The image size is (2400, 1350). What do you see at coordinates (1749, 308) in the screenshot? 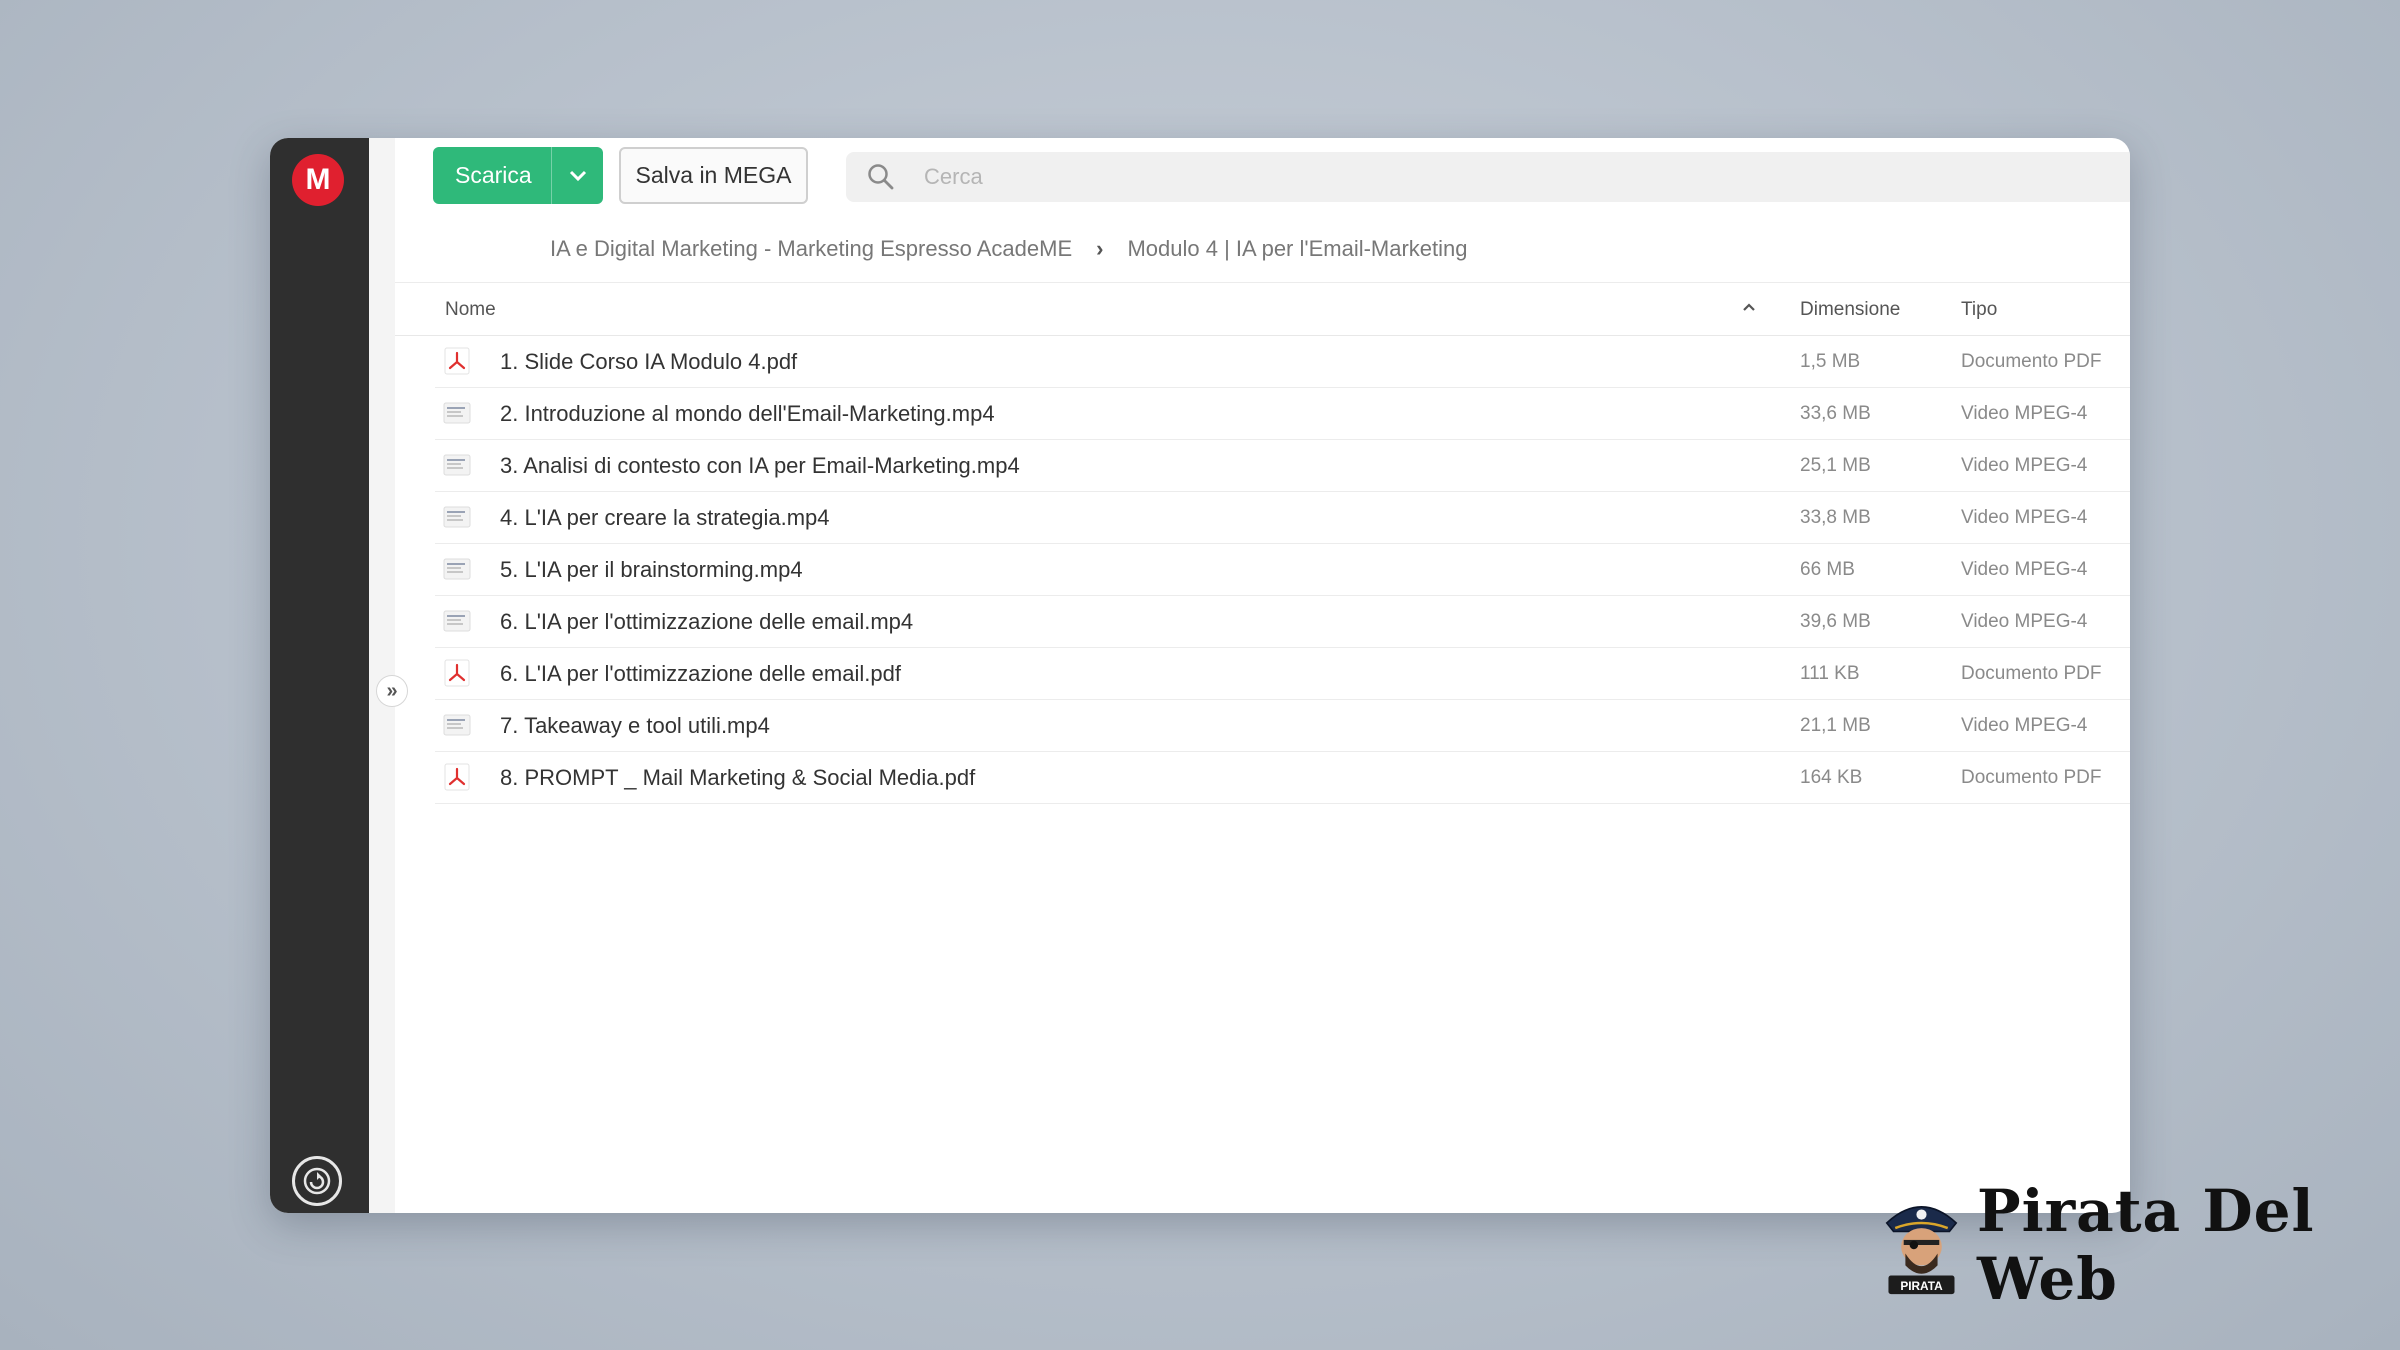
I see `sort-ascending-icon` at bounding box center [1749, 308].